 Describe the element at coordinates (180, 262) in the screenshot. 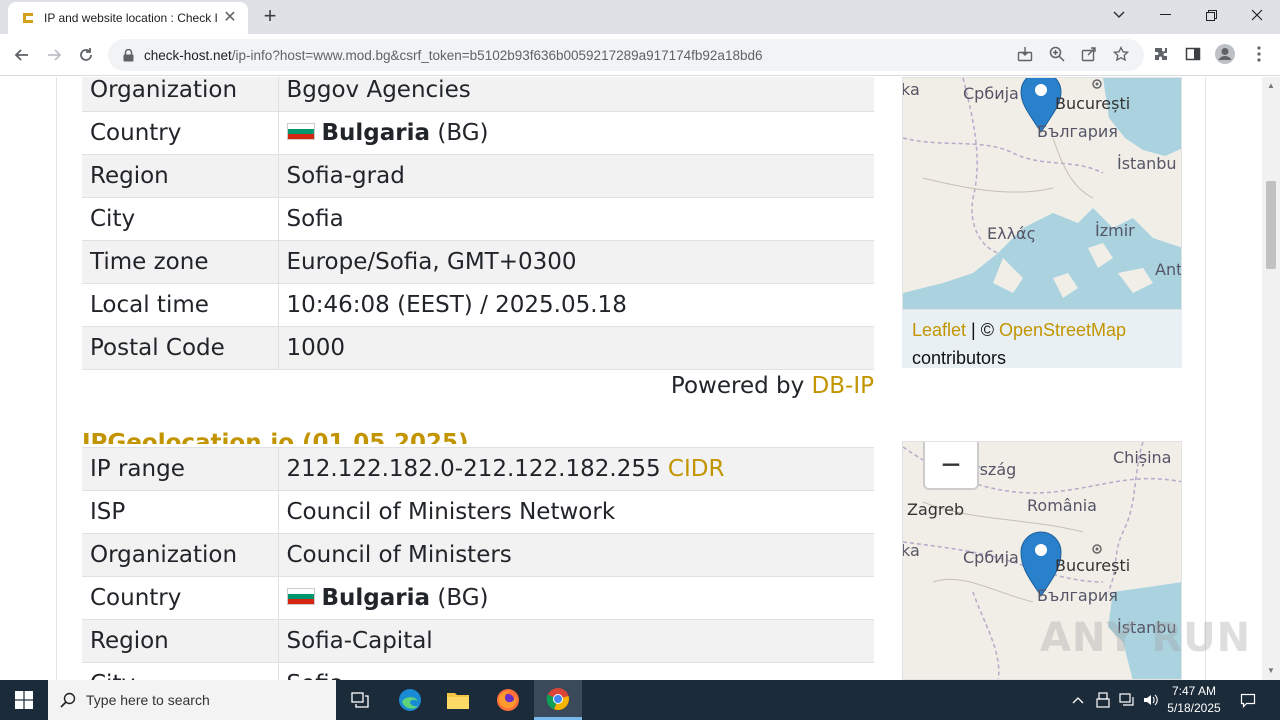

I see `row-key: Time zone` at that location.